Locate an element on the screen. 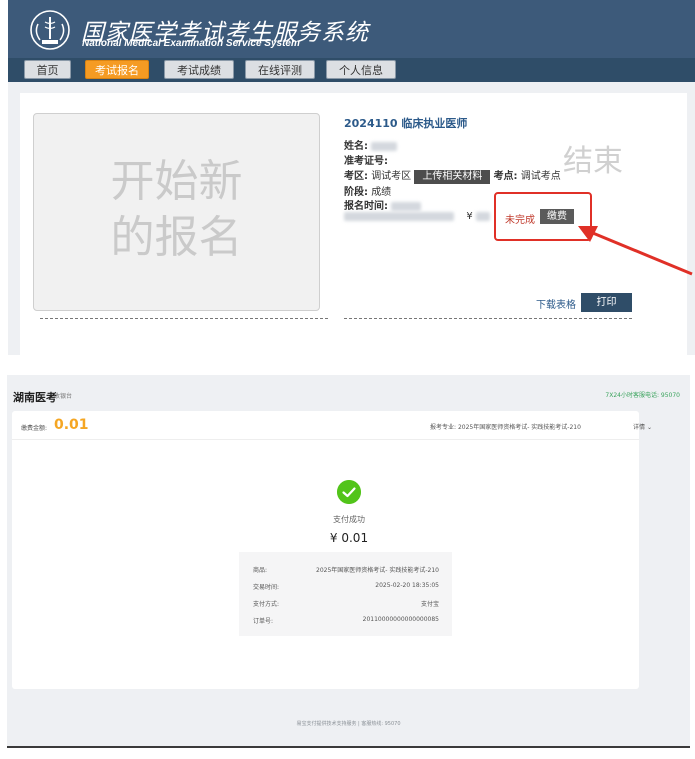 This screenshot has width=695, height=759. time-row: 报名时间: is located at coordinates (383, 204).